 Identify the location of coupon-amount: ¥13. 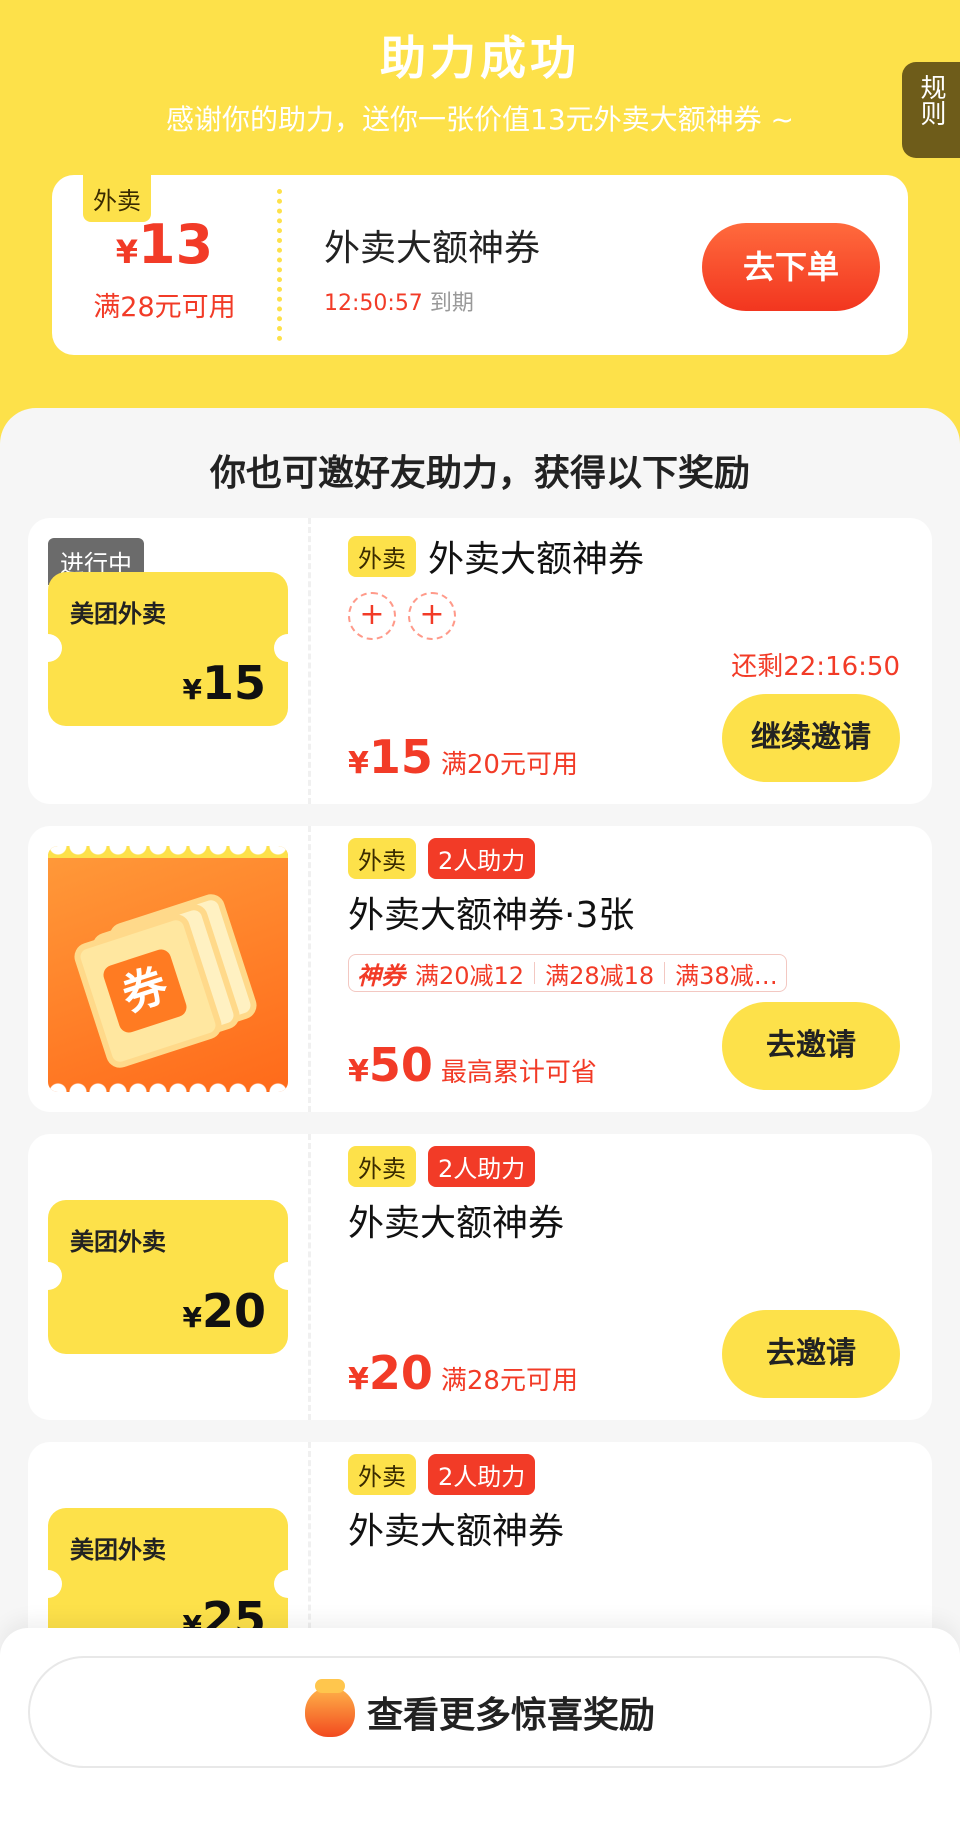
(164, 244).